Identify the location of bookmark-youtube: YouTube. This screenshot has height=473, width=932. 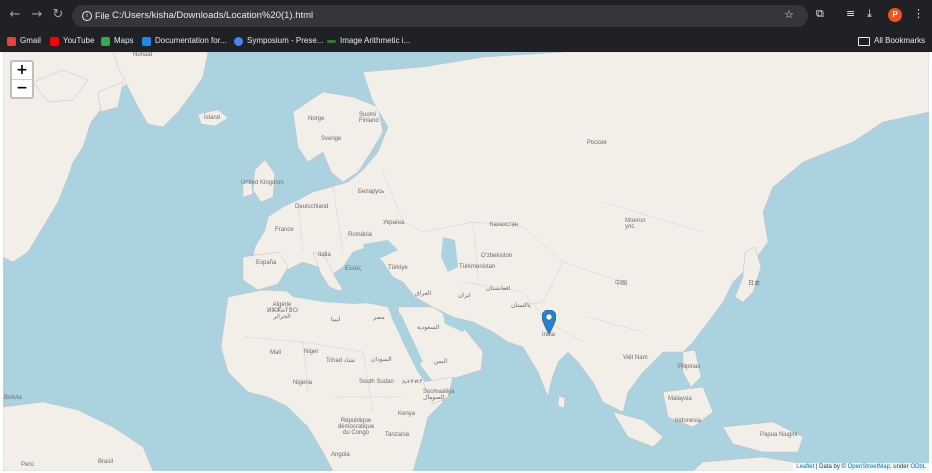
(72, 41).